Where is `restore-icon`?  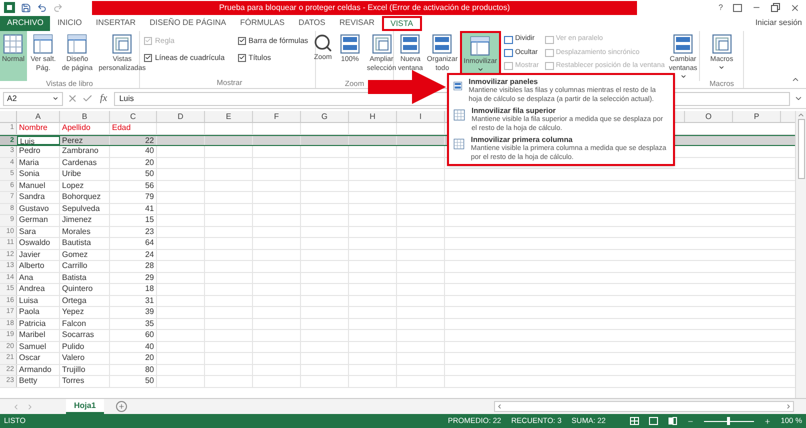
restore-icon is located at coordinates (775, 7).